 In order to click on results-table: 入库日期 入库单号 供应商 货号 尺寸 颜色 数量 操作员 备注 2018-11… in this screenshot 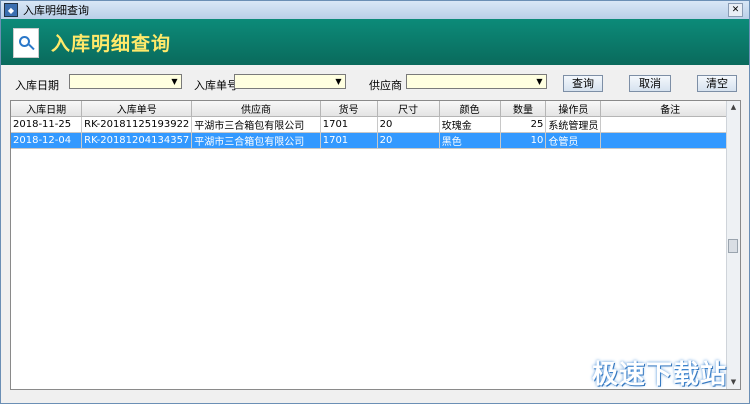, I will do `click(375, 125)`.